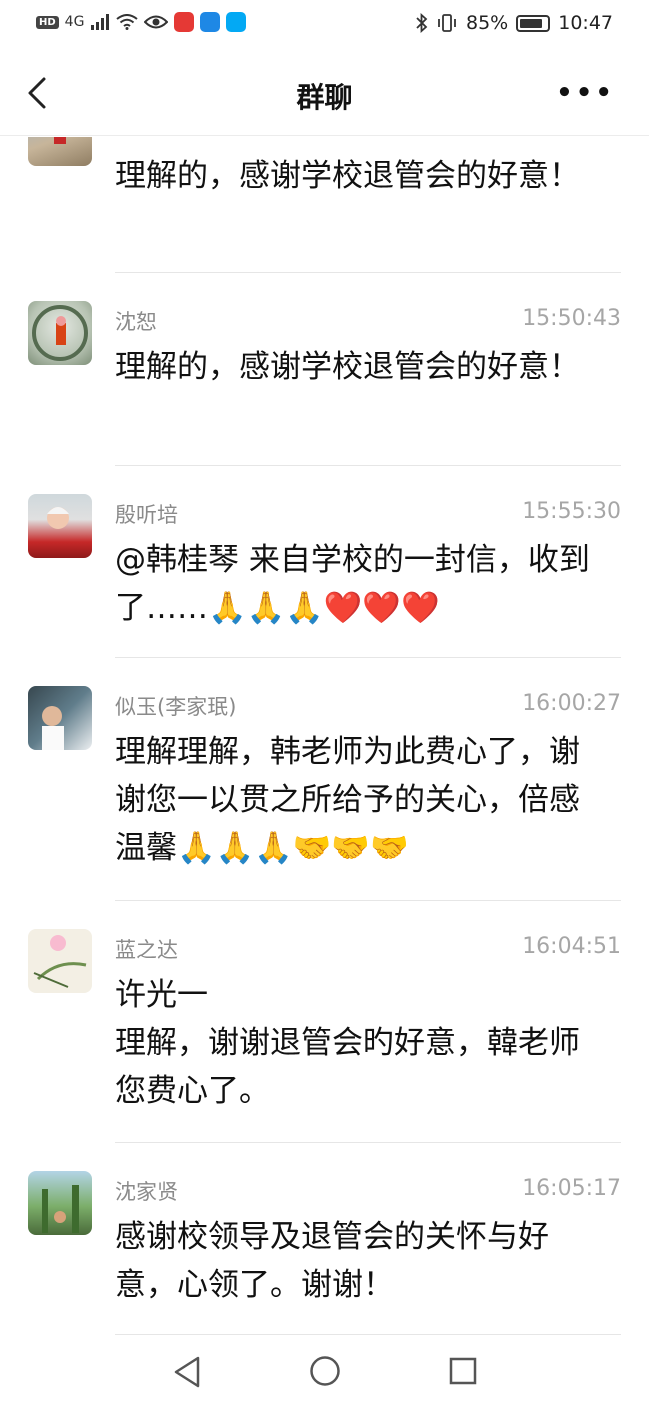 This screenshot has height=1408, width=649. I want to click on wifi-icon, so click(127, 22).